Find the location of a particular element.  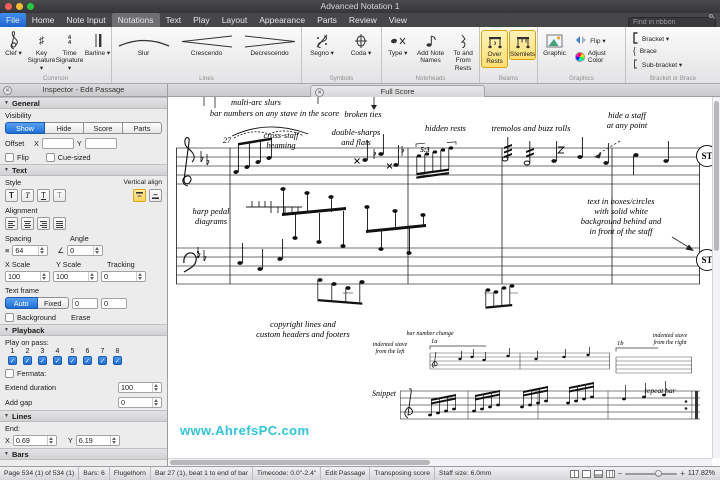

graphic-button: Graphic is located at coordinates (554, 44).